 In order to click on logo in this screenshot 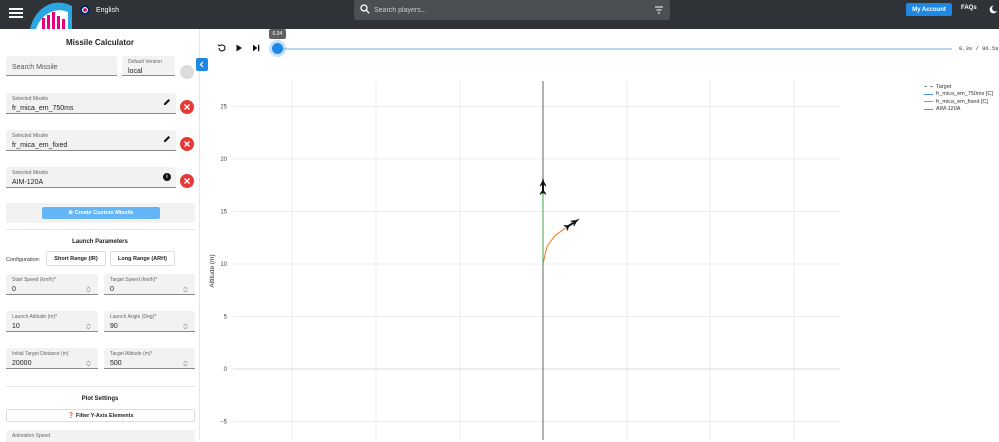, I will do `click(51, 14)`.